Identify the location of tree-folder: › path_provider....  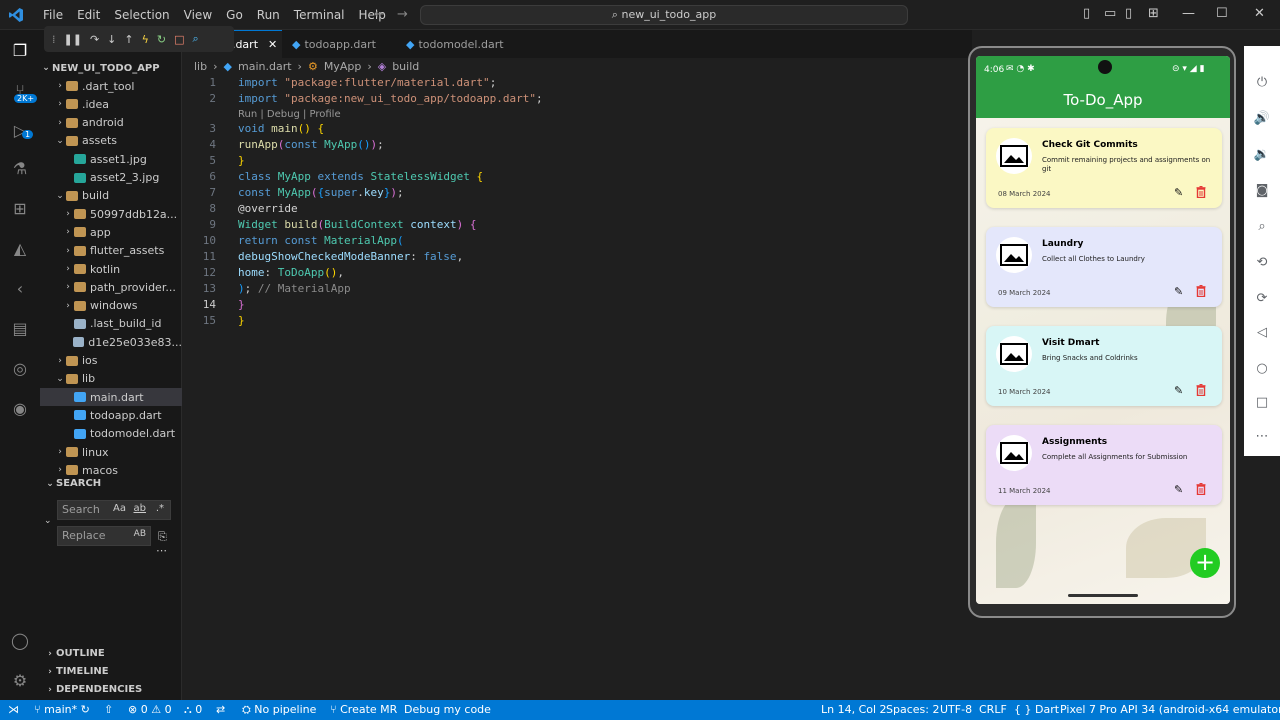
(111, 287).